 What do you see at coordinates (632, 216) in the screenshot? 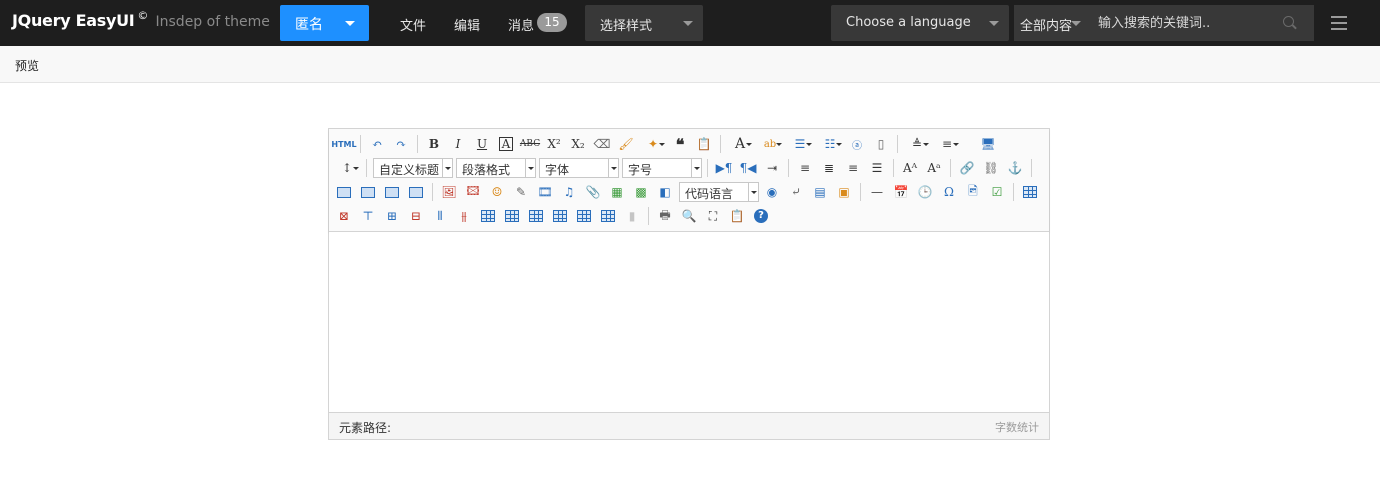
I see `chart-icon: ▮` at bounding box center [632, 216].